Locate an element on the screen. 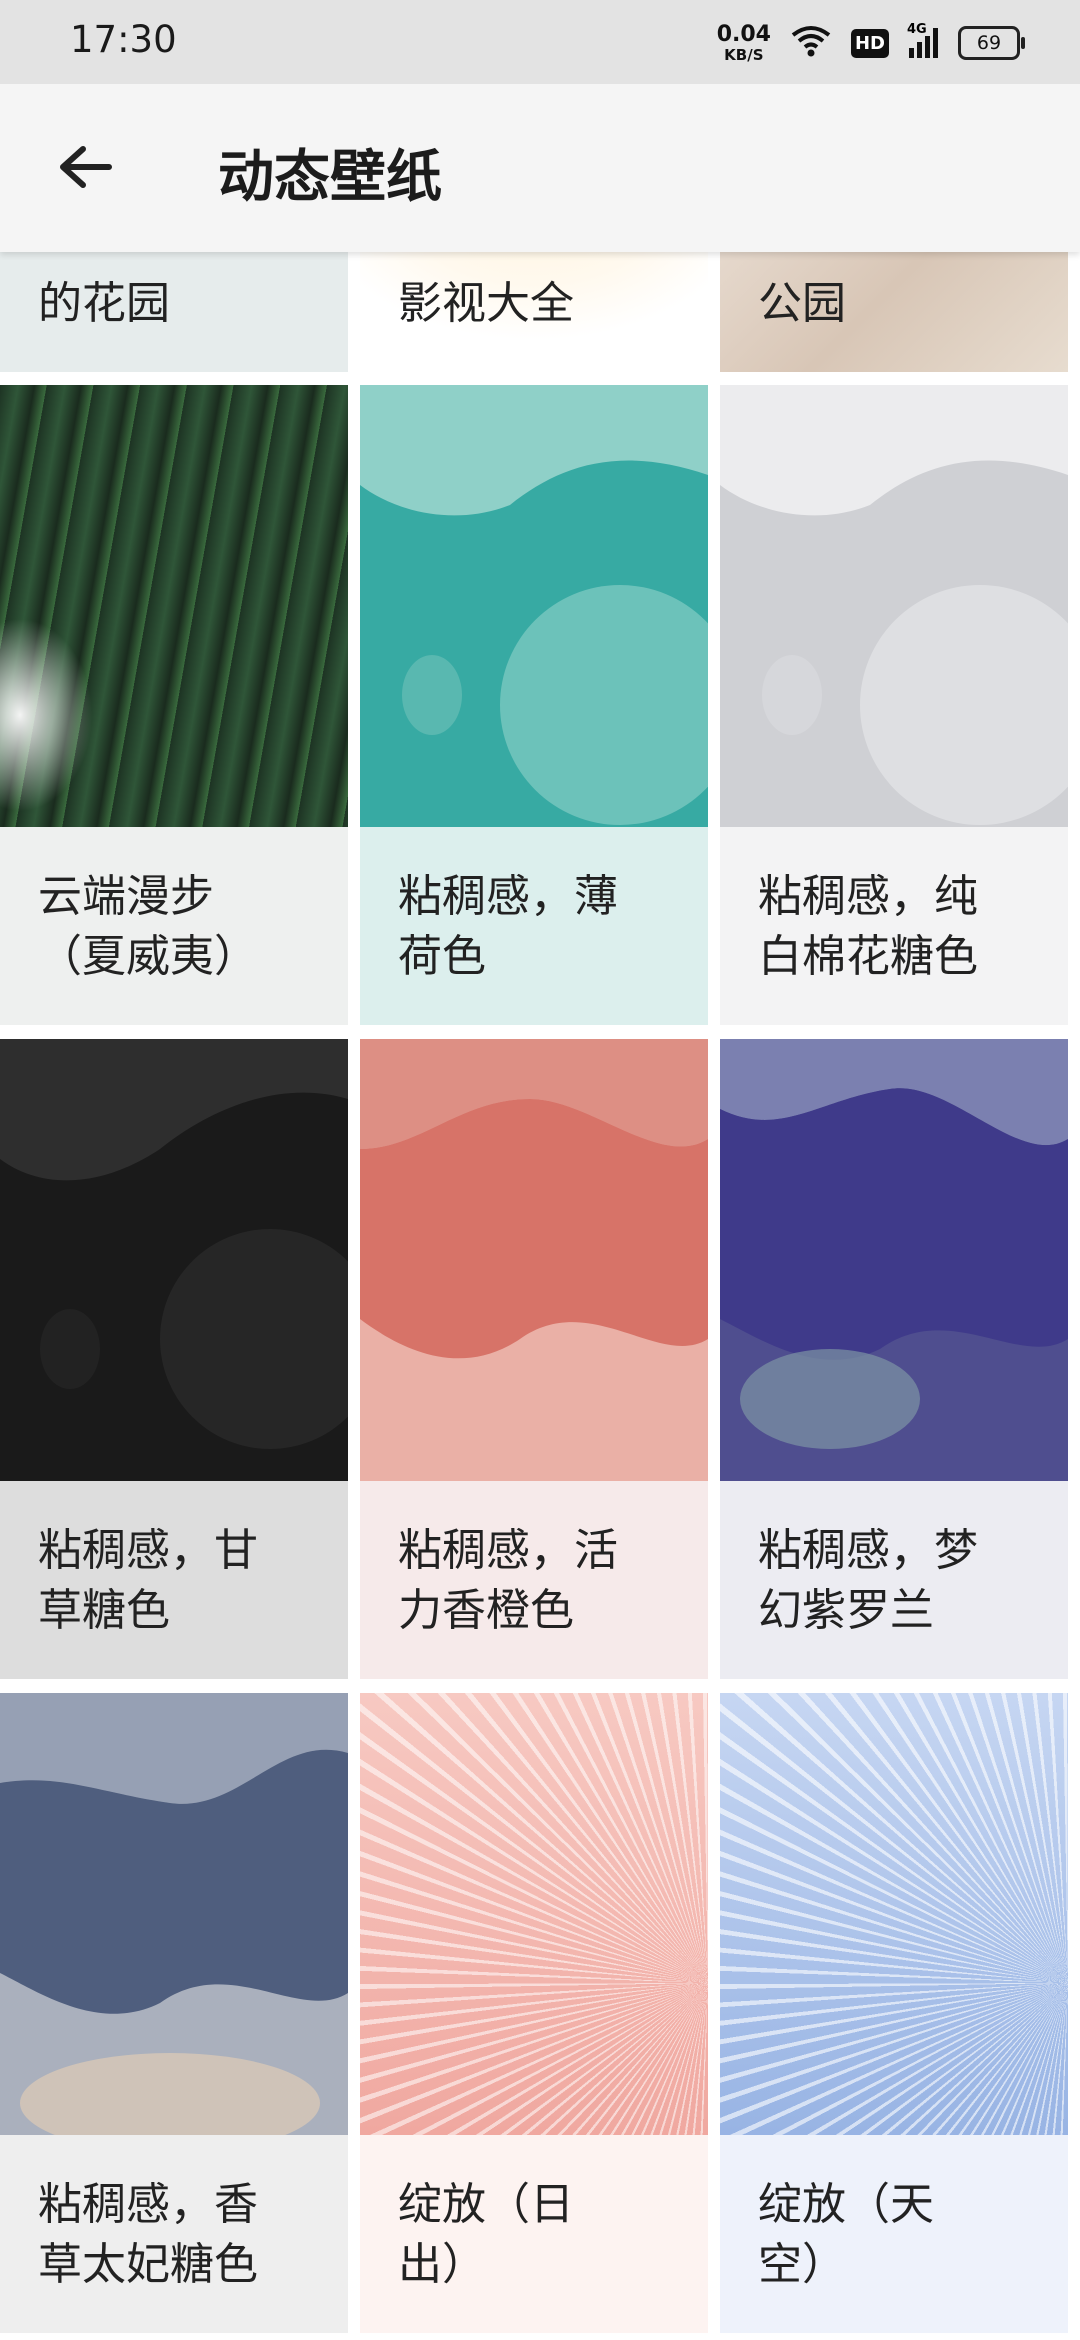 The width and height of the screenshot is (1080, 2340). wallpaper-label-line: 绽放（日 is located at coordinates (486, 2204).